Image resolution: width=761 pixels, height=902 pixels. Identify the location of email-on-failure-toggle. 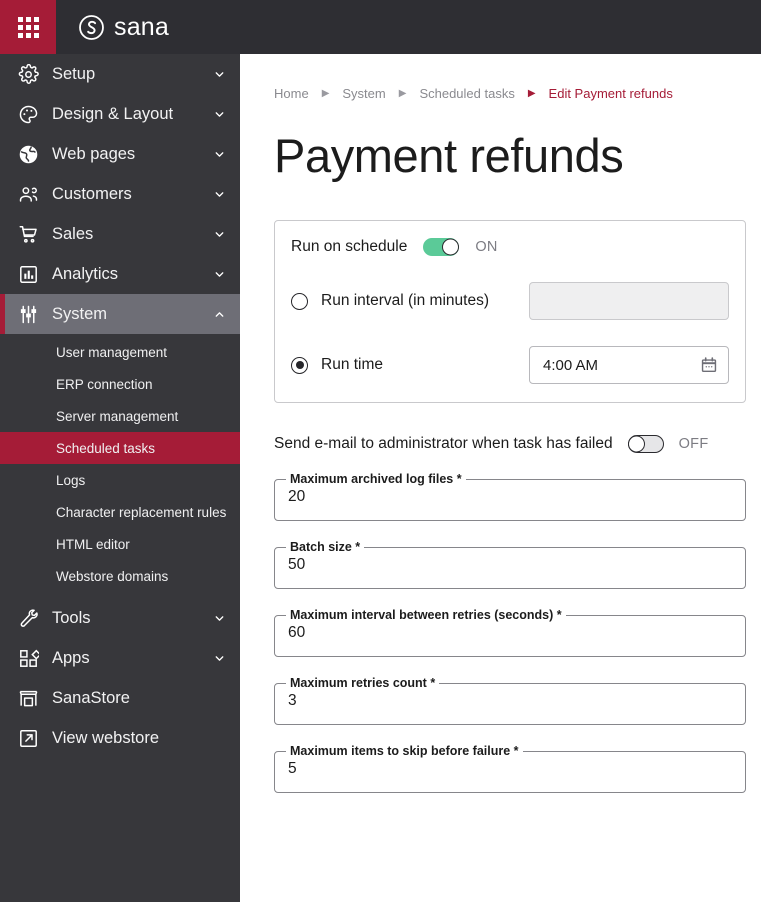
(645, 444).